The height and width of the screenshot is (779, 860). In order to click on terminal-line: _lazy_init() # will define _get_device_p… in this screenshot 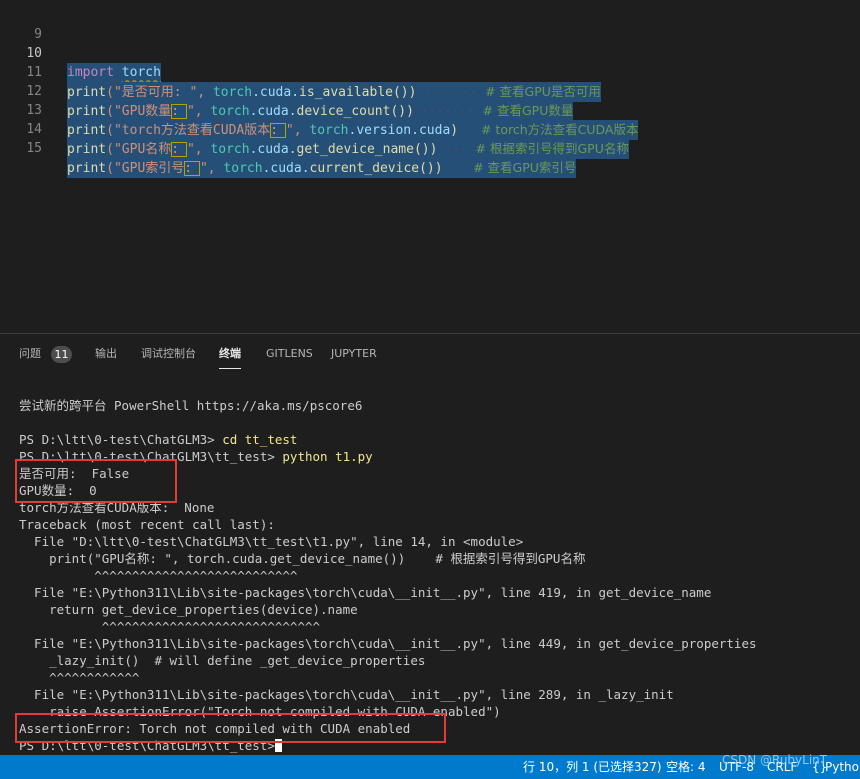, I will do `click(222, 660)`.